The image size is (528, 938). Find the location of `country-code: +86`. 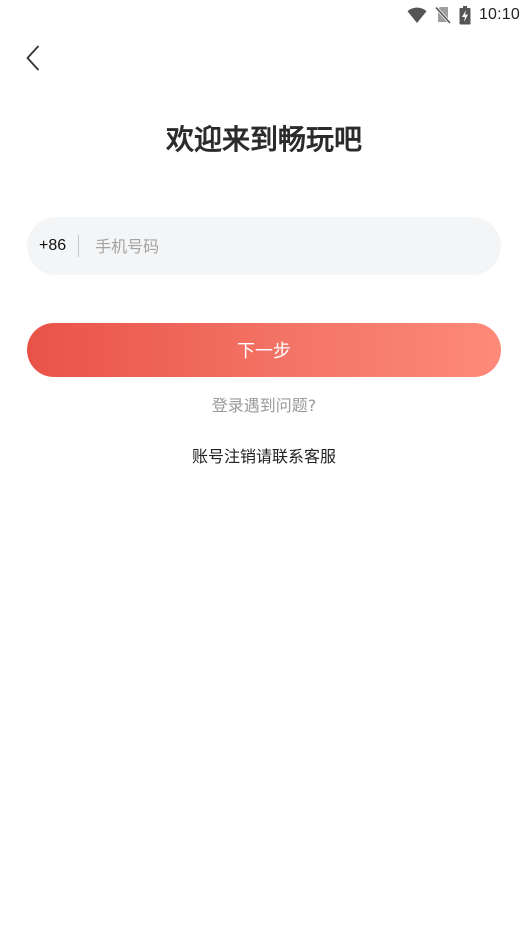

country-code: +86 is located at coordinates (52, 246).